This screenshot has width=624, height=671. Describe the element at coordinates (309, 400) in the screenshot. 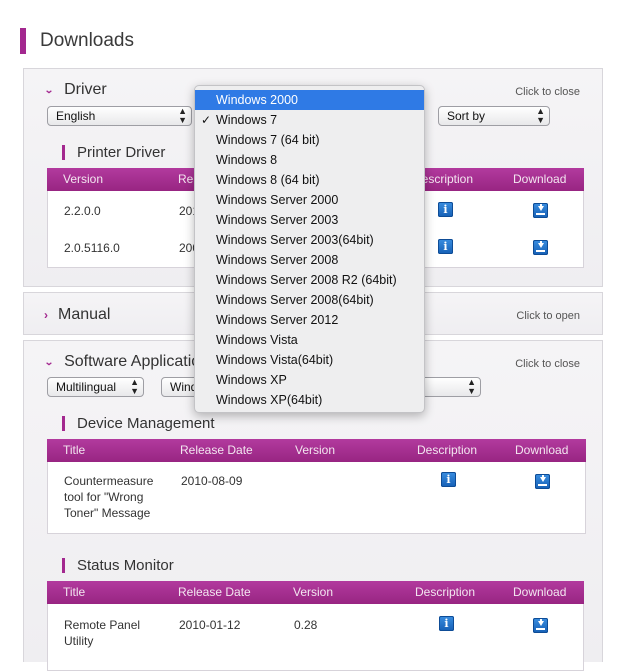

I see `os-option: Windows XP(64bit)` at that location.